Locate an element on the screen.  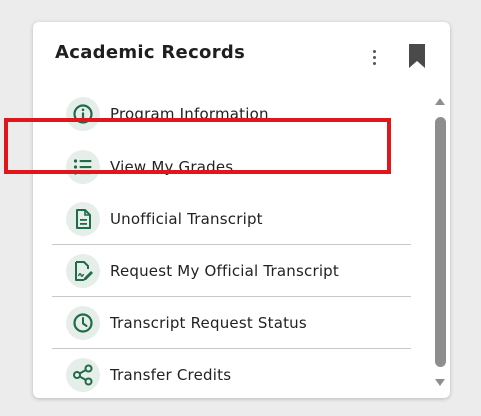
list-item-program-information: Program Information is located at coordinates (222, 114).